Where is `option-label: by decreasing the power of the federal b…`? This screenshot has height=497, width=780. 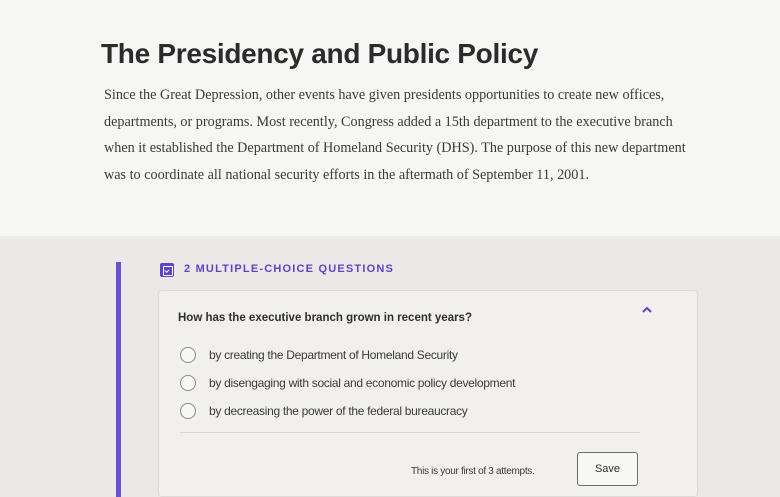 option-label: by decreasing the power of the federal b… is located at coordinates (338, 411).